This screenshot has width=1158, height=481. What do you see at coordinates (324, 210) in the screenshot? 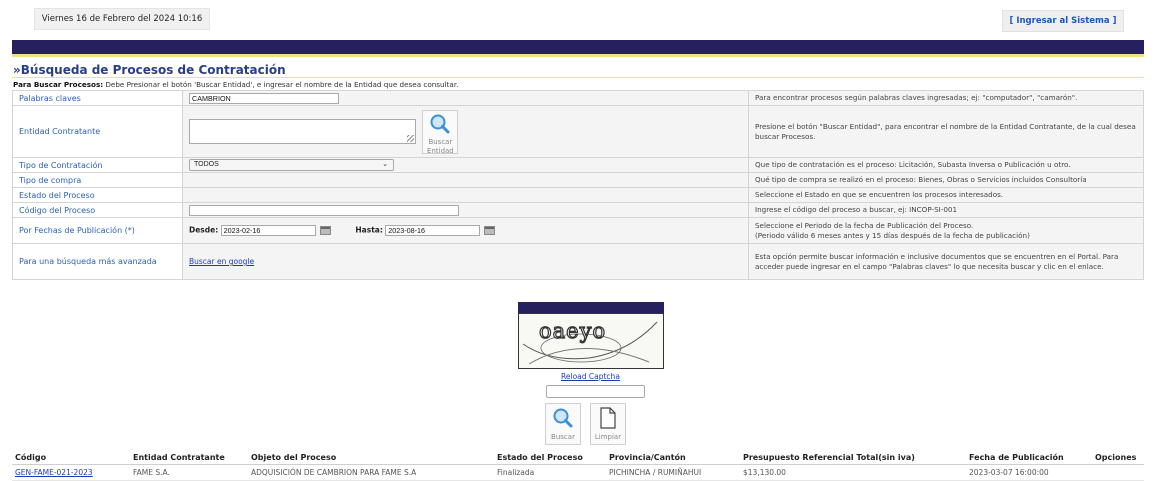
I see `process-code-input` at bounding box center [324, 210].